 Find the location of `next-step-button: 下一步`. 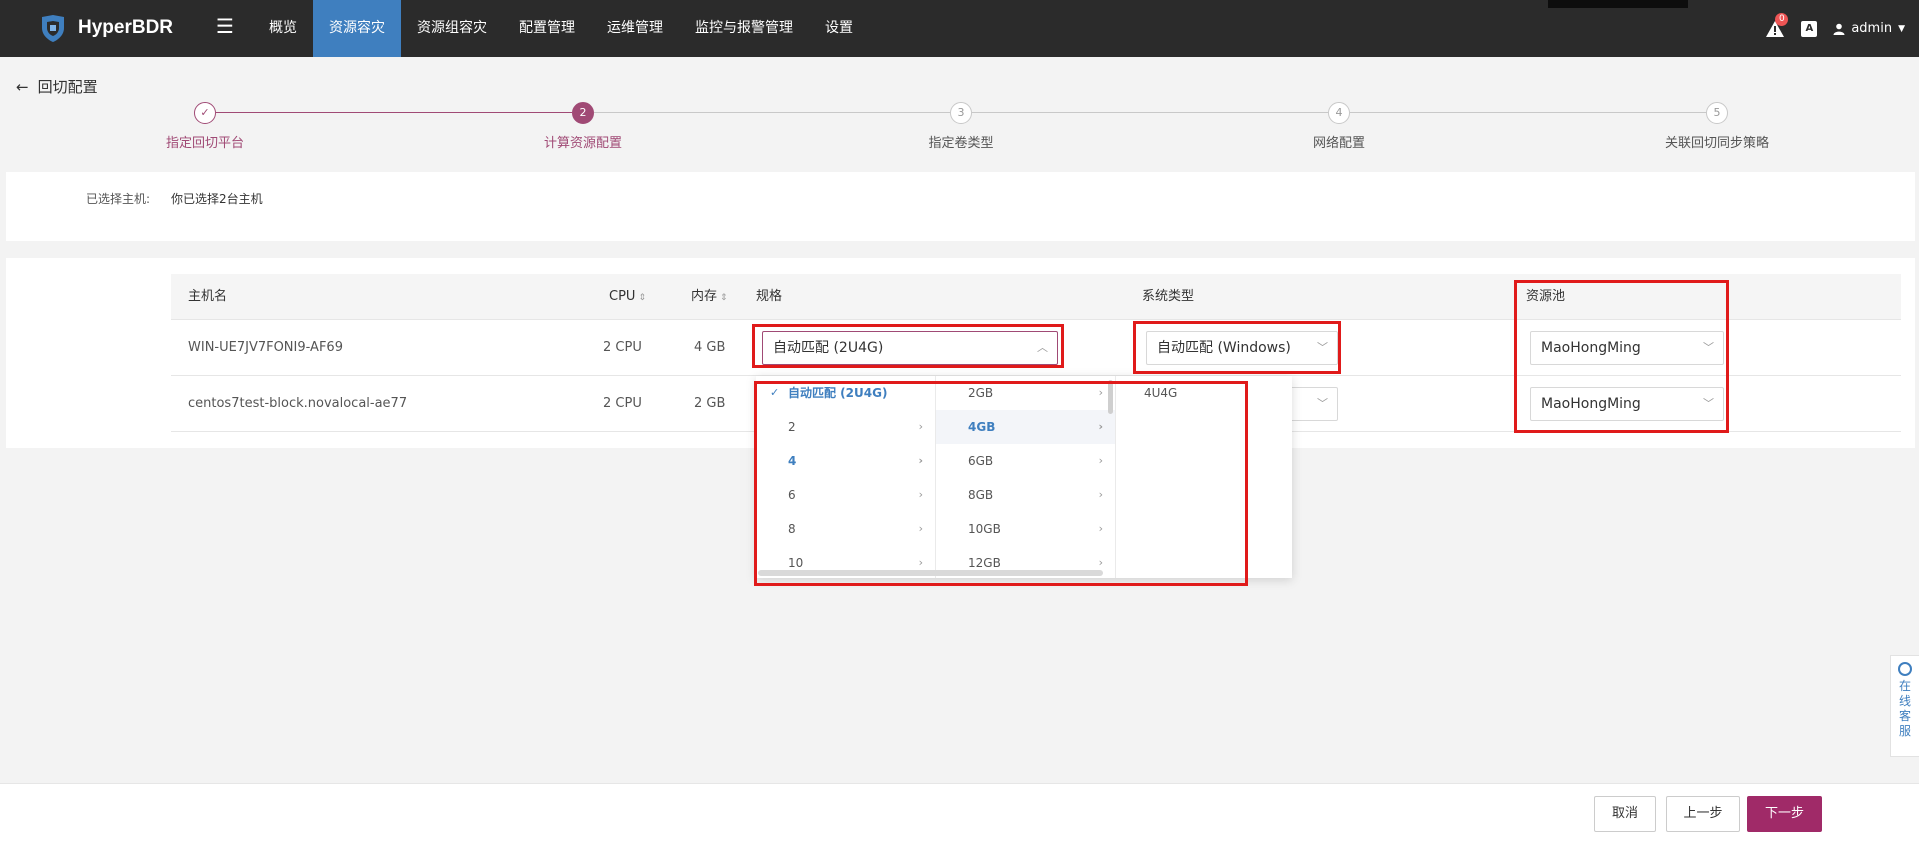

next-step-button: 下一步 is located at coordinates (1784, 814).